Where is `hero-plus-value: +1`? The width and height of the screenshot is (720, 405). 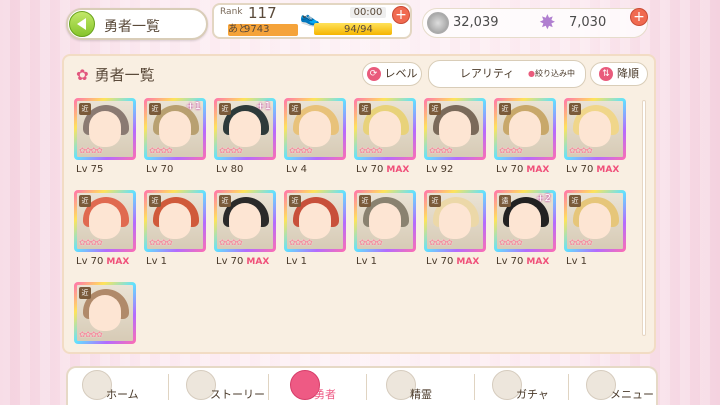 hero-plus-value: +1 is located at coordinates (193, 106).